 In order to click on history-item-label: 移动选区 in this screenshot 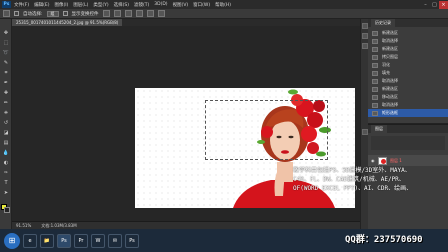, I will do `click(390, 96)`.